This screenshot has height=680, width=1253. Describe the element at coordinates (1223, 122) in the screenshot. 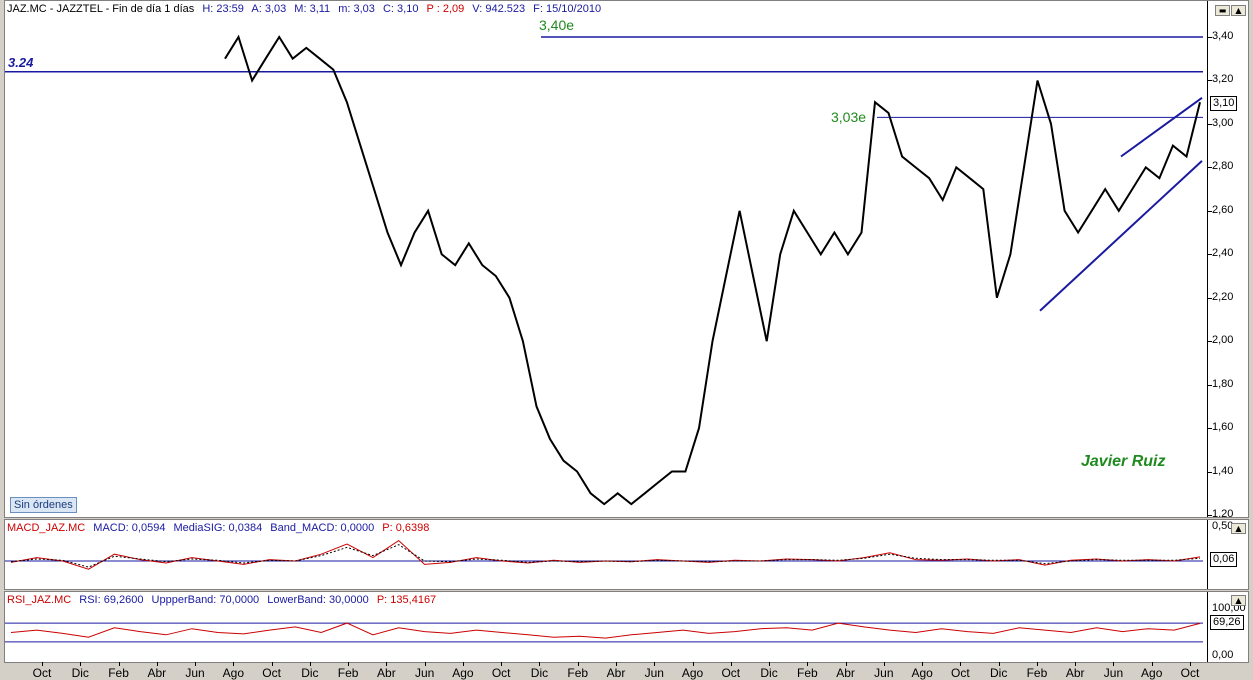

I see `price-tick-label: 3,00` at that location.